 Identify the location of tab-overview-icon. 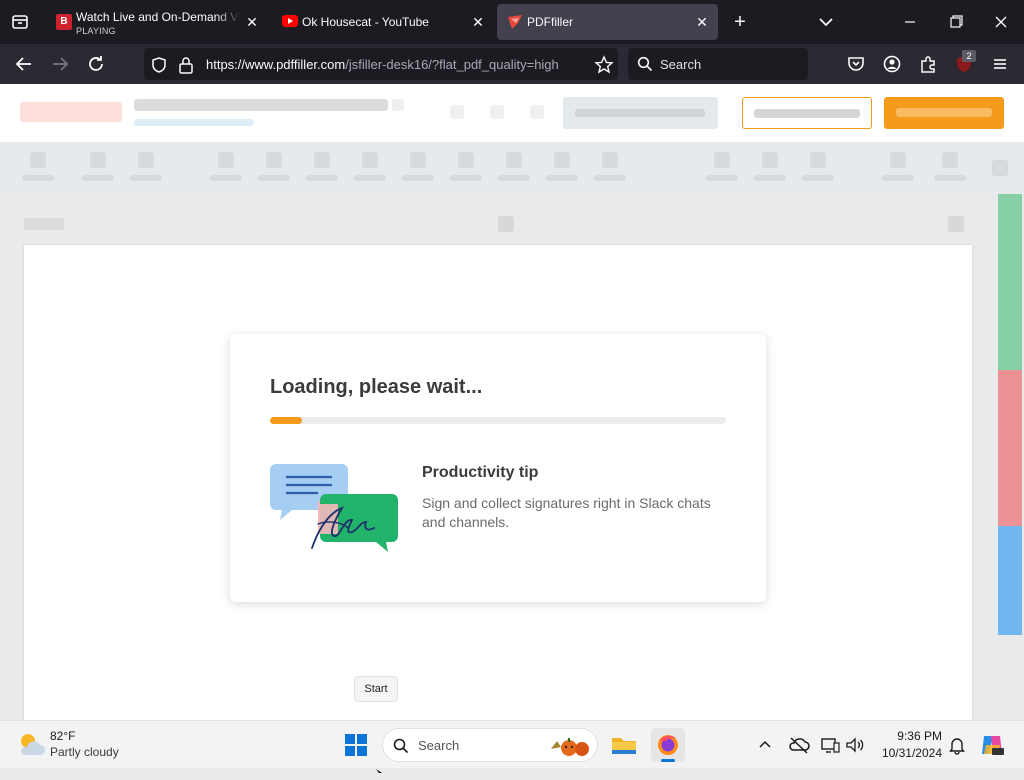
(20, 22).